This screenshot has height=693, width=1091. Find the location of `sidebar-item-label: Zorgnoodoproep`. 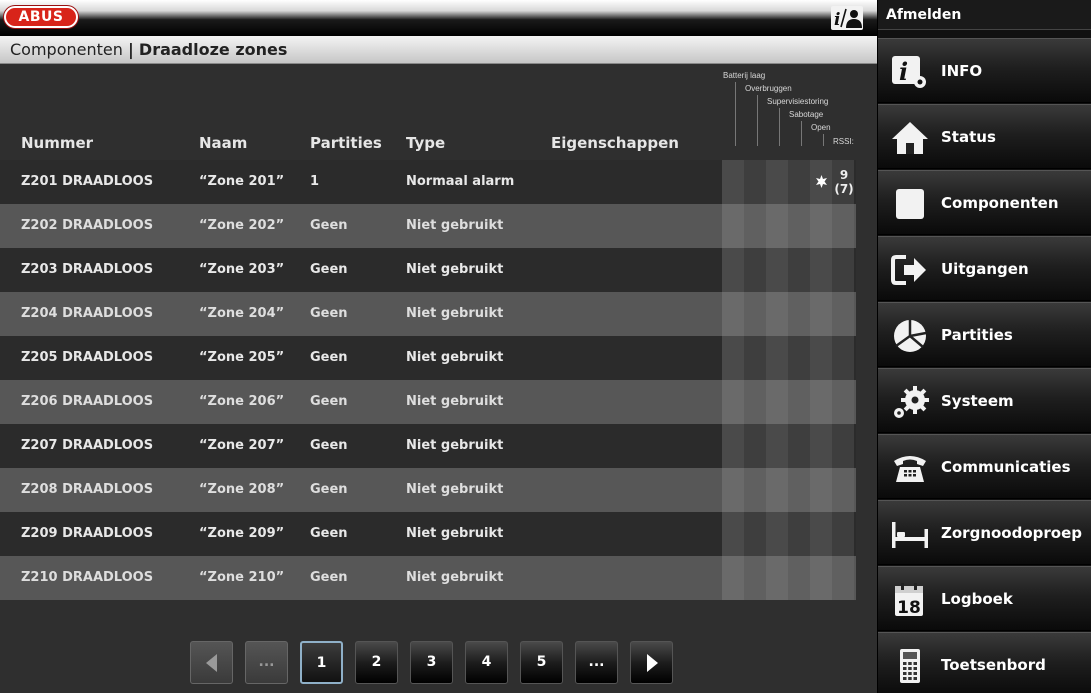

sidebar-item-label: Zorgnoodoproep is located at coordinates (1011, 533).